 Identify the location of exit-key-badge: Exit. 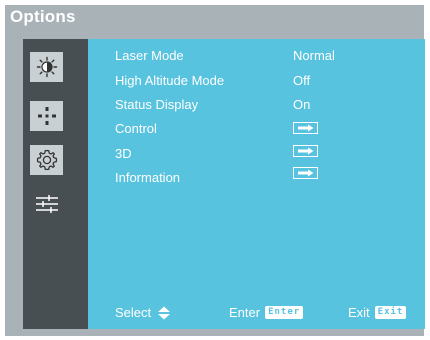
(390, 312).